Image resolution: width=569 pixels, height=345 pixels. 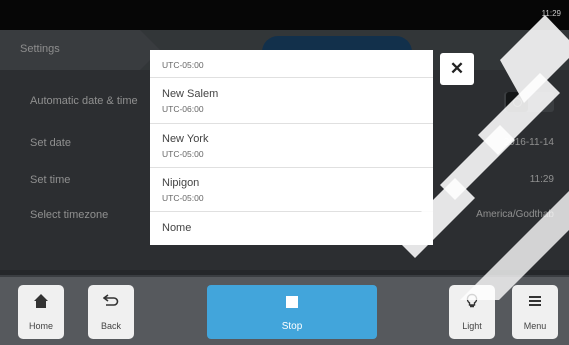 I want to click on timezone-item: New York UTC-05:00, so click(x=291, y=146).